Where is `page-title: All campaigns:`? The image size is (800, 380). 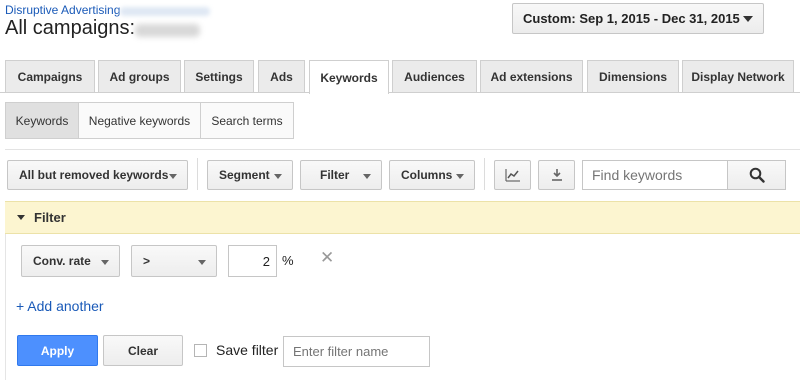
page-title: All campaigns: is located at coordinates (70, 28).